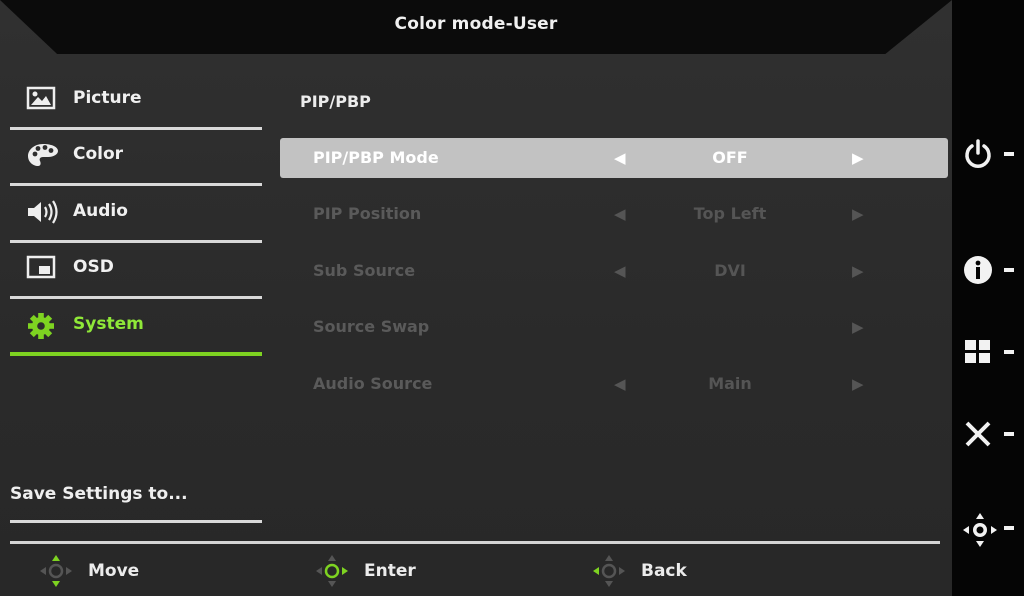 The width and height of the screenshot is (1024, 596). What do you see at coordinates (42, 155) in the screenshot?
I see `palette-icon` at bounding box center [42, 155].